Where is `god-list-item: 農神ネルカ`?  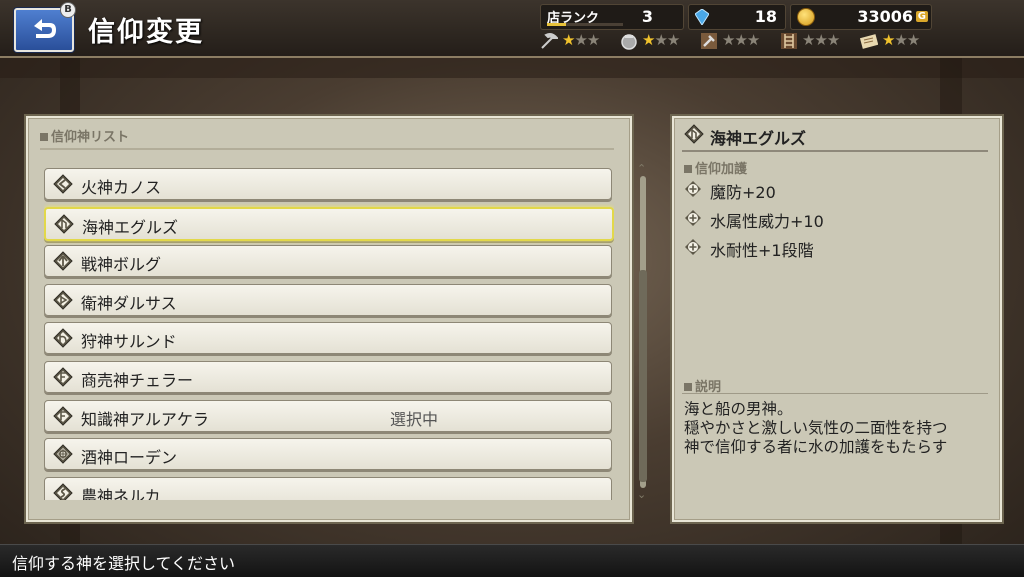
god-list-item: 農神ネルカ is located at coordinates (328, 488).